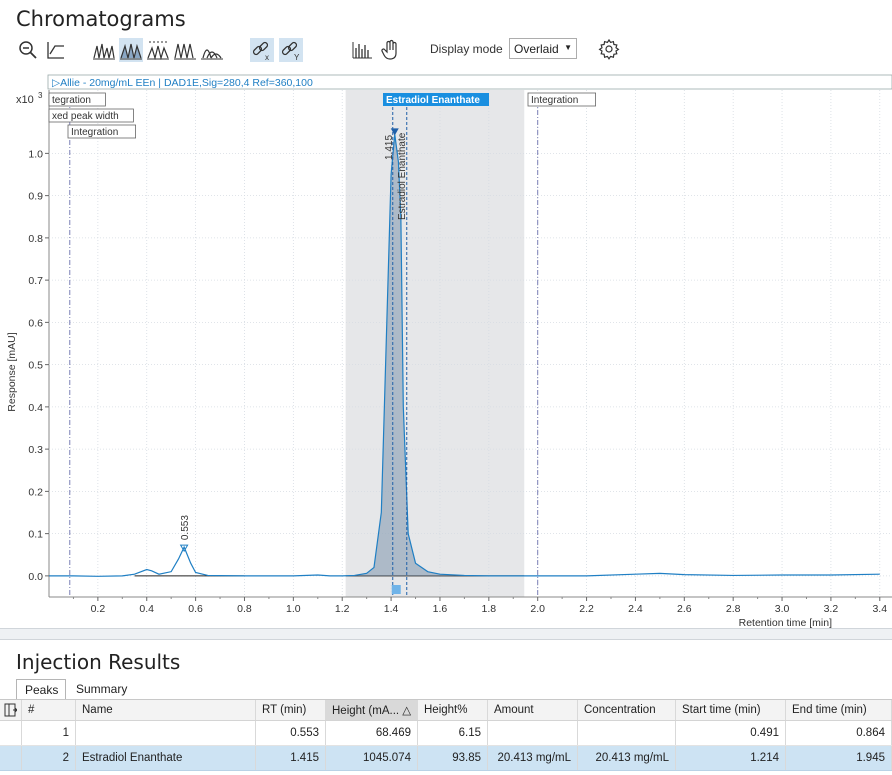 The image size is (892, 775). I want to click on cell-name, so click(166, 733).